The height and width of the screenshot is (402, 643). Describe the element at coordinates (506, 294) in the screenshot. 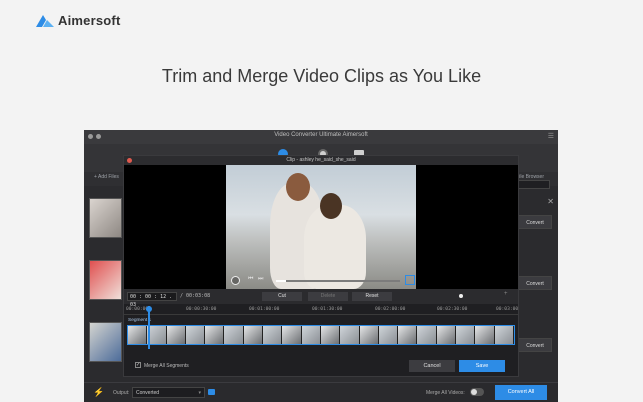

I see `zoom-in-icon: +` at that location.